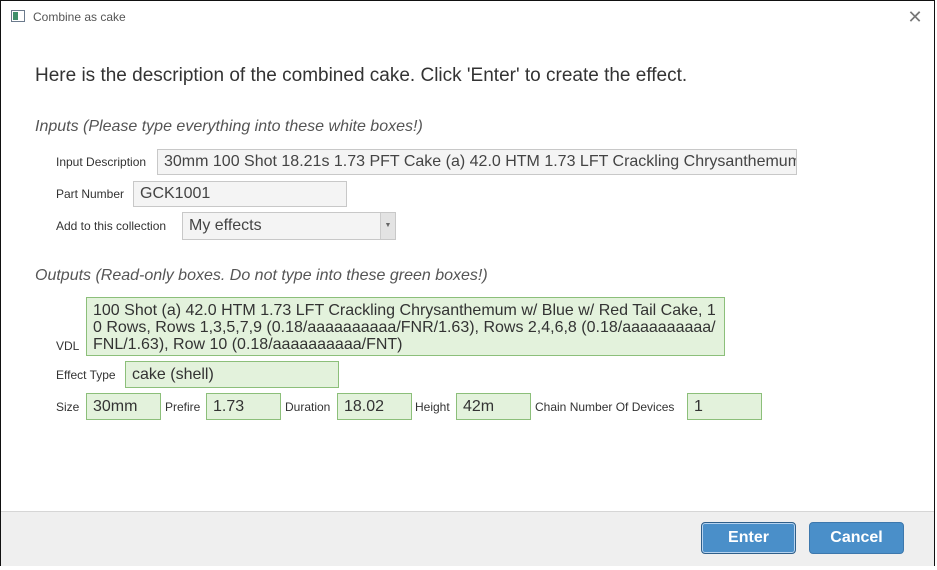 Image resolution: width=937 pixels, height=570 pixels. I want to click on app-window-icon, so click(18, 16).